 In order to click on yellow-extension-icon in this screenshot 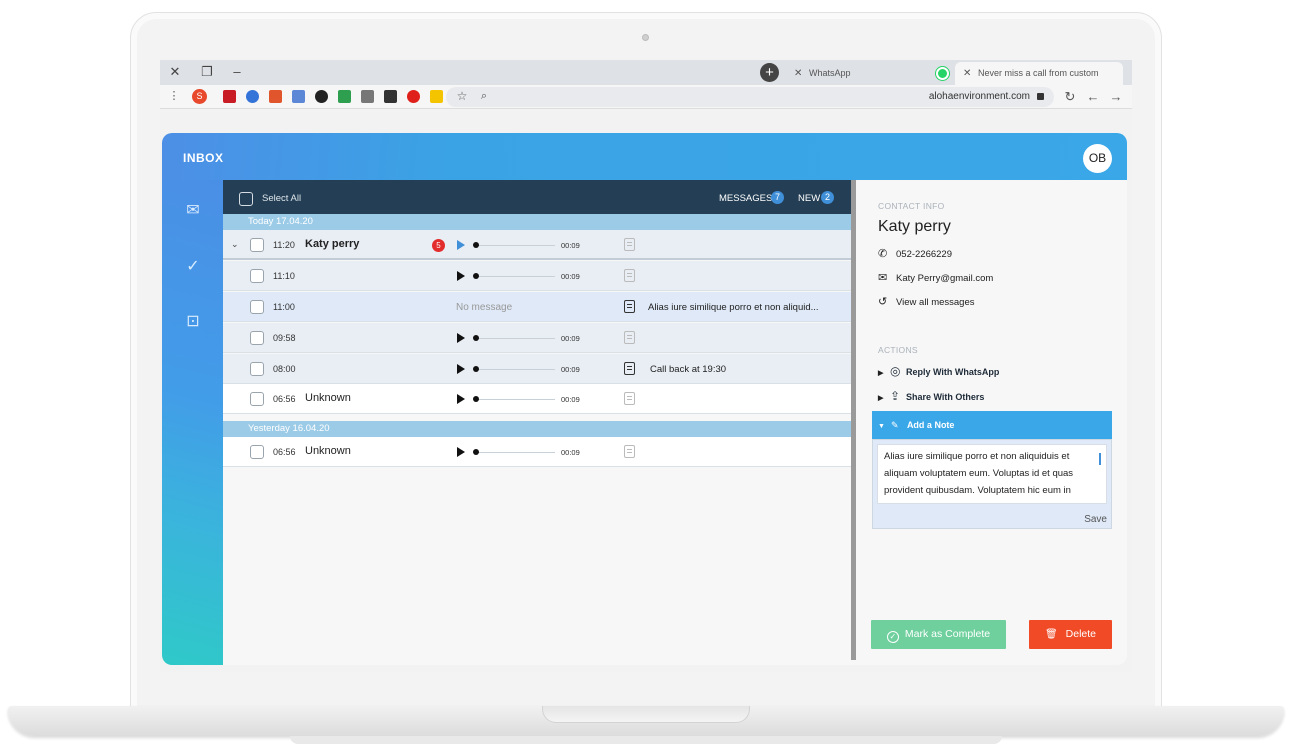, I will do `click(436, 96)`.